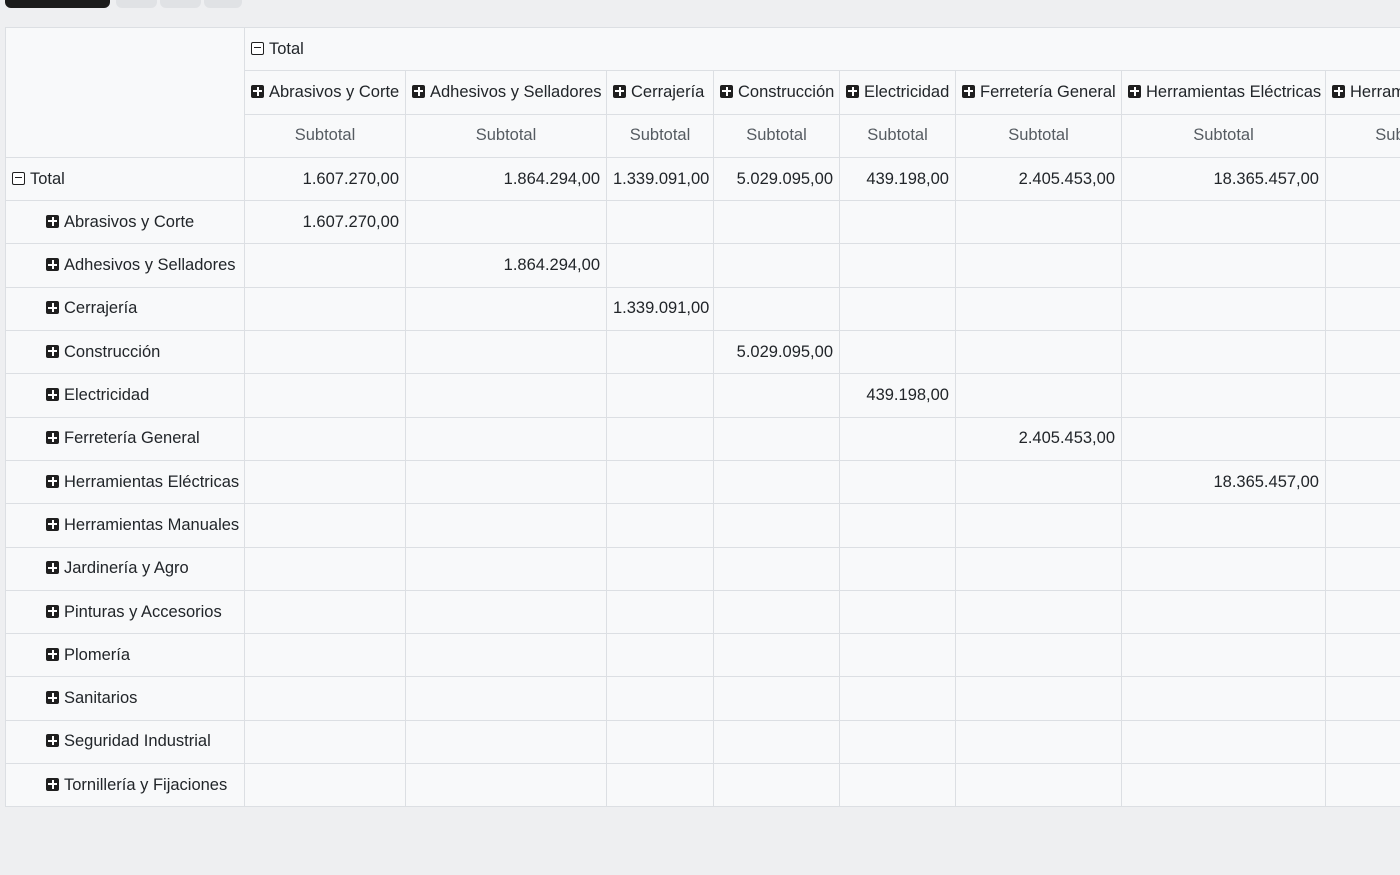 The image size is (1400, 875). What do you see at coordinates (125, 525) in the screenshot?
I see `row-header-group: Herramientas Manuales` at bounding box center [125, 525].